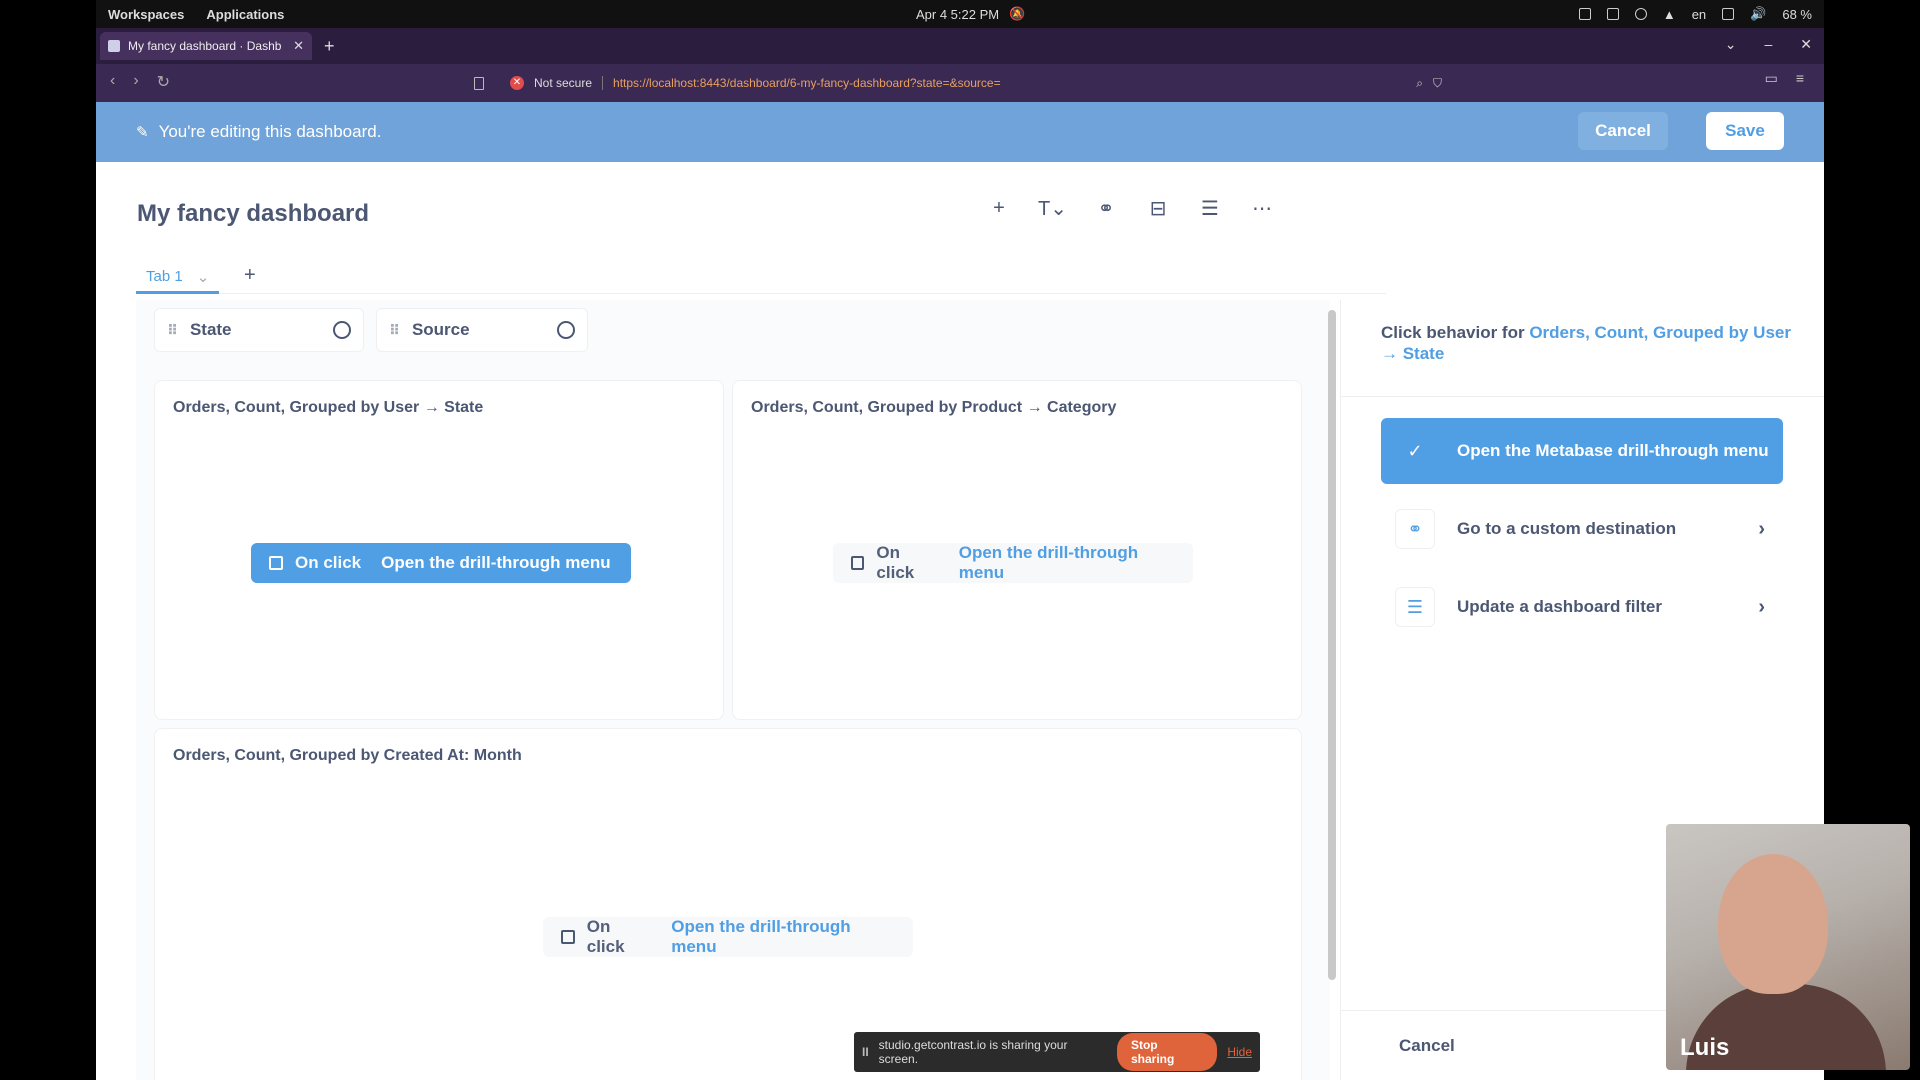 This screenshot has height=1080, width=1920. Describe the element at coordinates (1669, 14) in the screenshot. I see `wifi-icon: ▲` at that location.